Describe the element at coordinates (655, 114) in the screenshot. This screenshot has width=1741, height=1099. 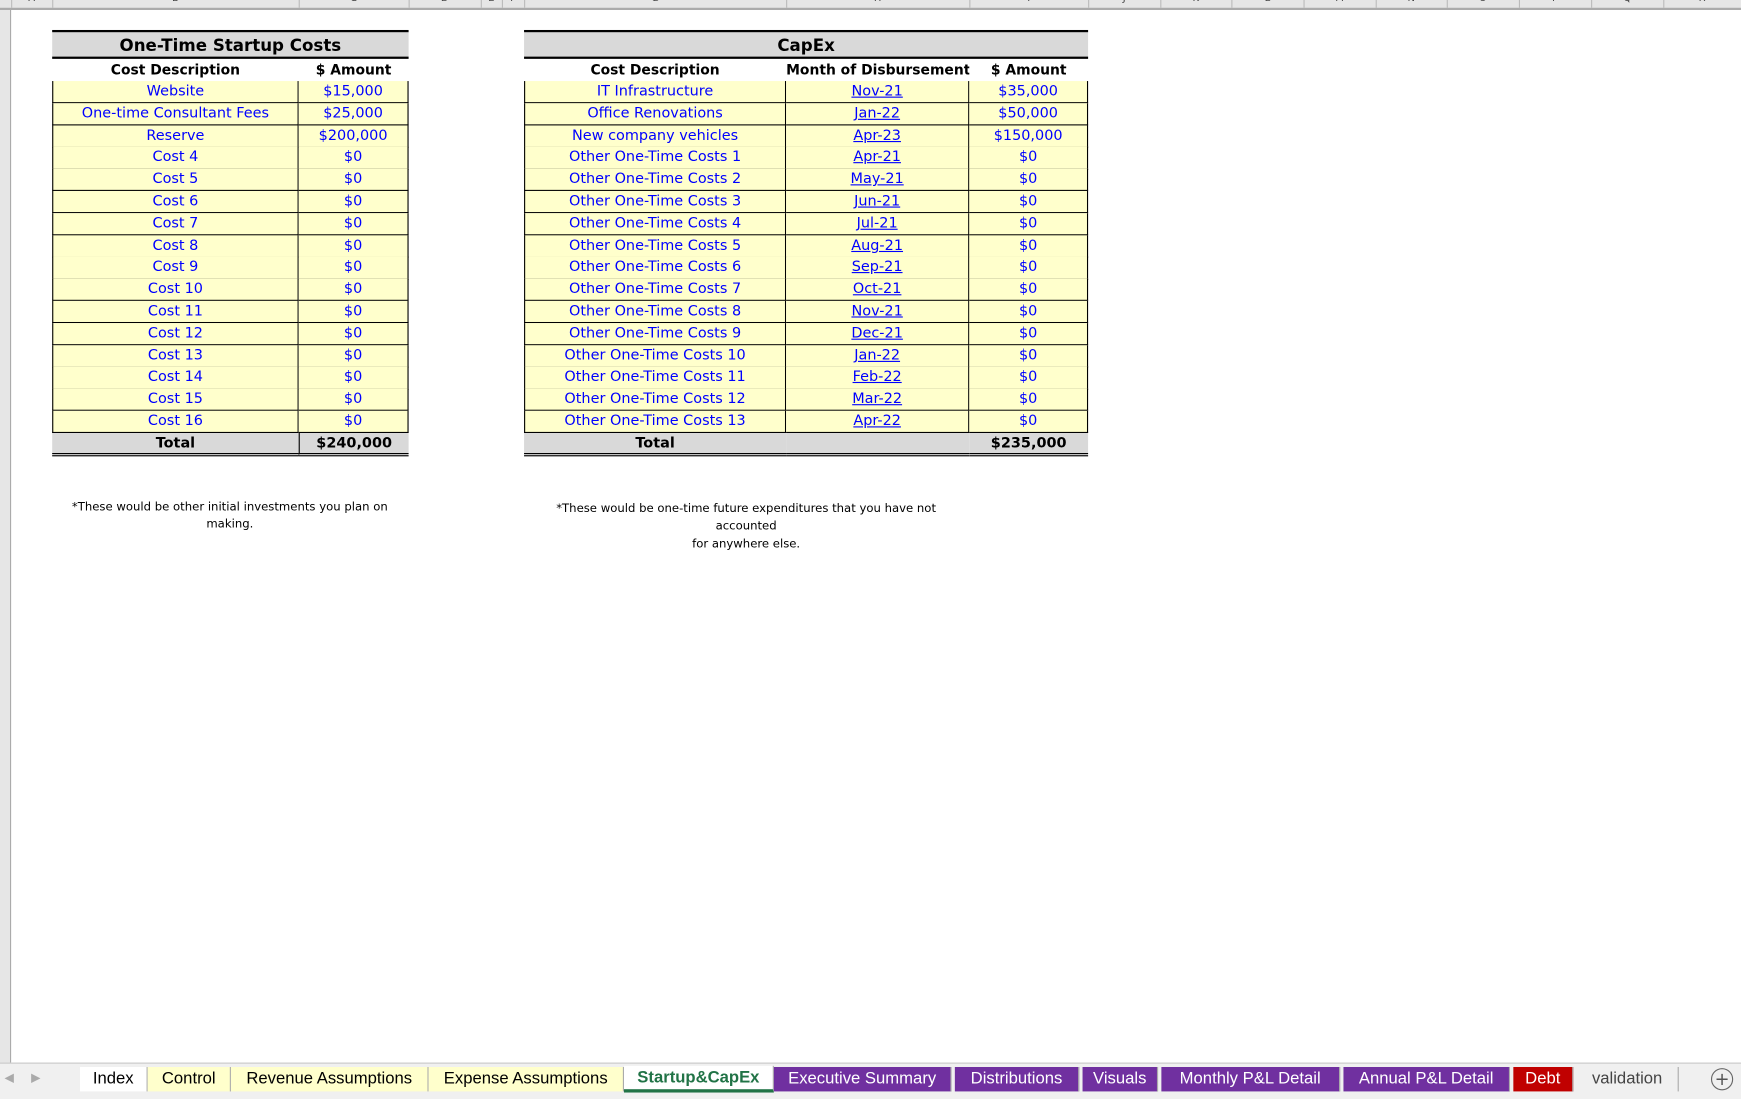
I see `table-cell: Office Renovations` at that location.